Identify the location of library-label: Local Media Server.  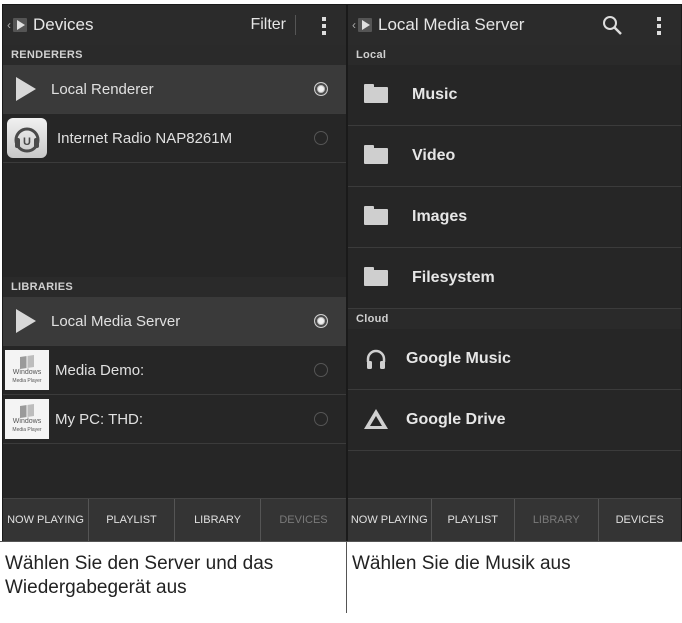
(116, 321).